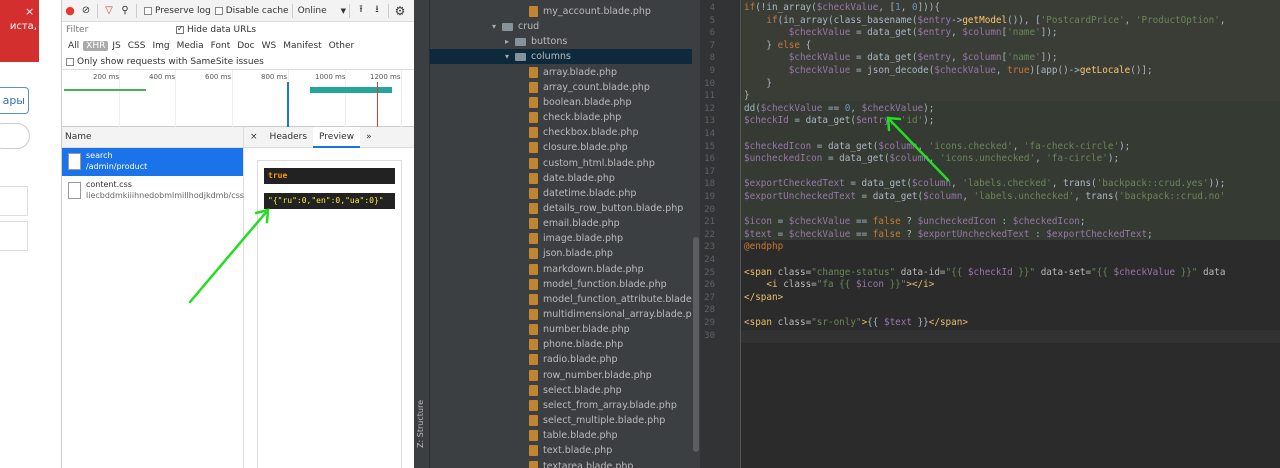 This screenshot has width=1280, height=468. I want to click on code-token: 'fa-circle', so click(1077, 159).